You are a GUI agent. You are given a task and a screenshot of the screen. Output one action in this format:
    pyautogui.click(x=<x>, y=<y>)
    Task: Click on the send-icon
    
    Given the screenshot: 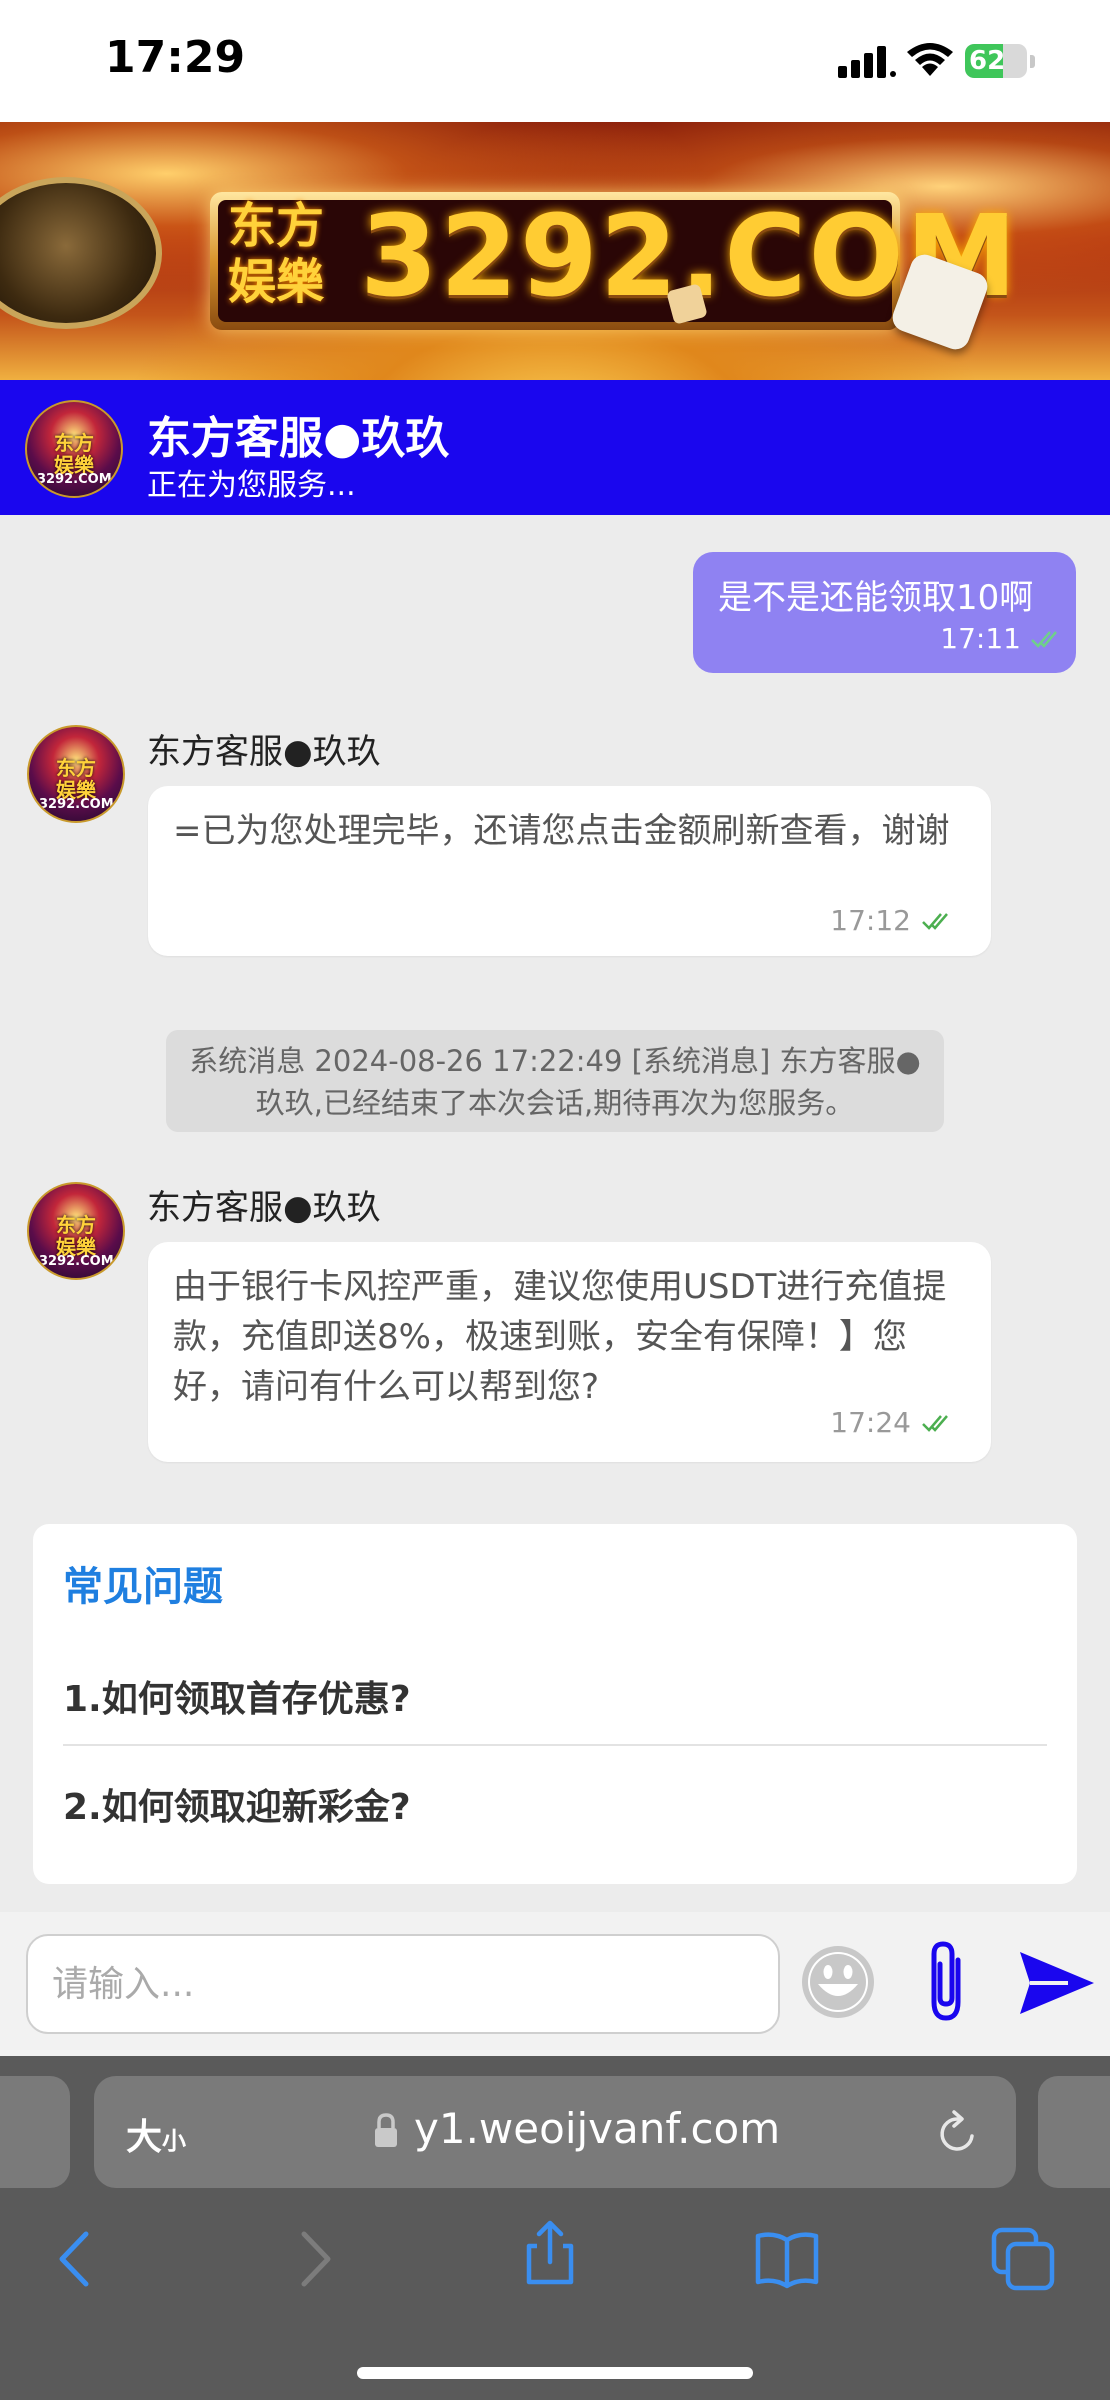 What is the action you would take?
    pyautogui.click(x=1057, y=1983)
    